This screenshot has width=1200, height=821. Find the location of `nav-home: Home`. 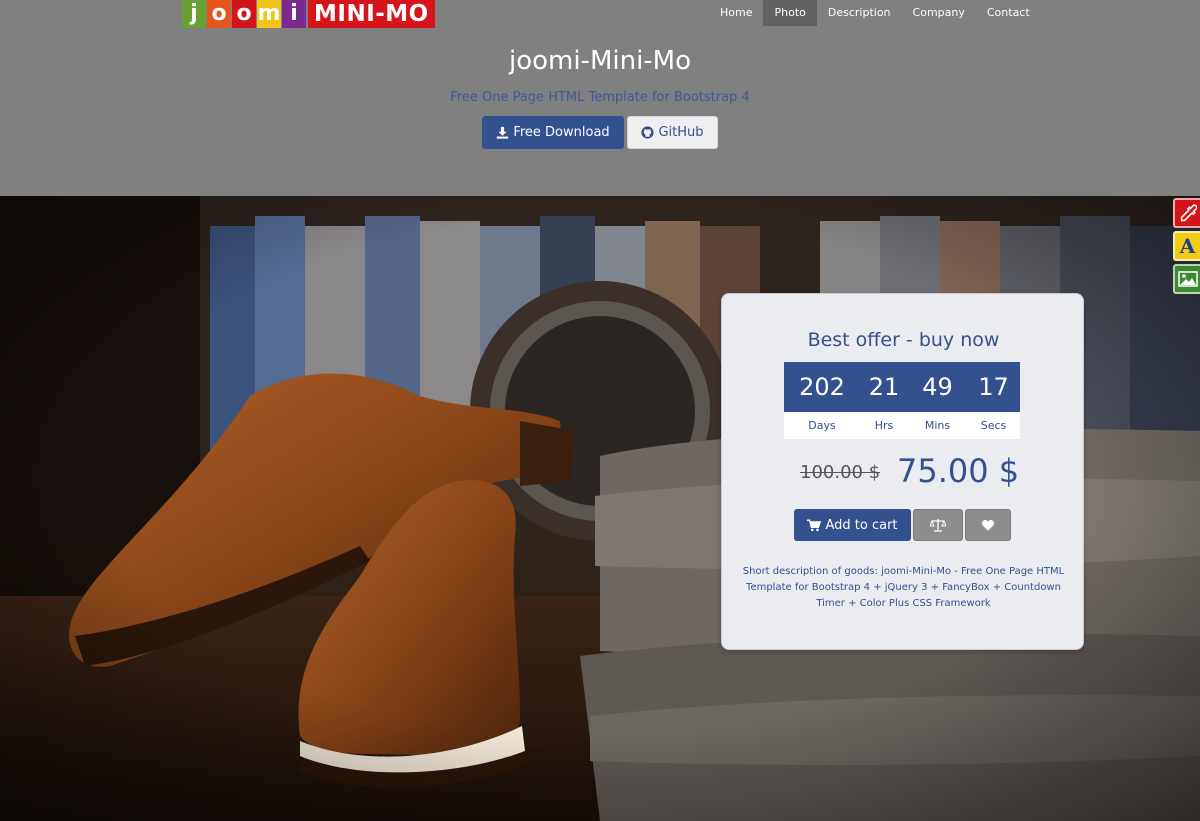

nav-home: Home is located at coordinates (736, 13).